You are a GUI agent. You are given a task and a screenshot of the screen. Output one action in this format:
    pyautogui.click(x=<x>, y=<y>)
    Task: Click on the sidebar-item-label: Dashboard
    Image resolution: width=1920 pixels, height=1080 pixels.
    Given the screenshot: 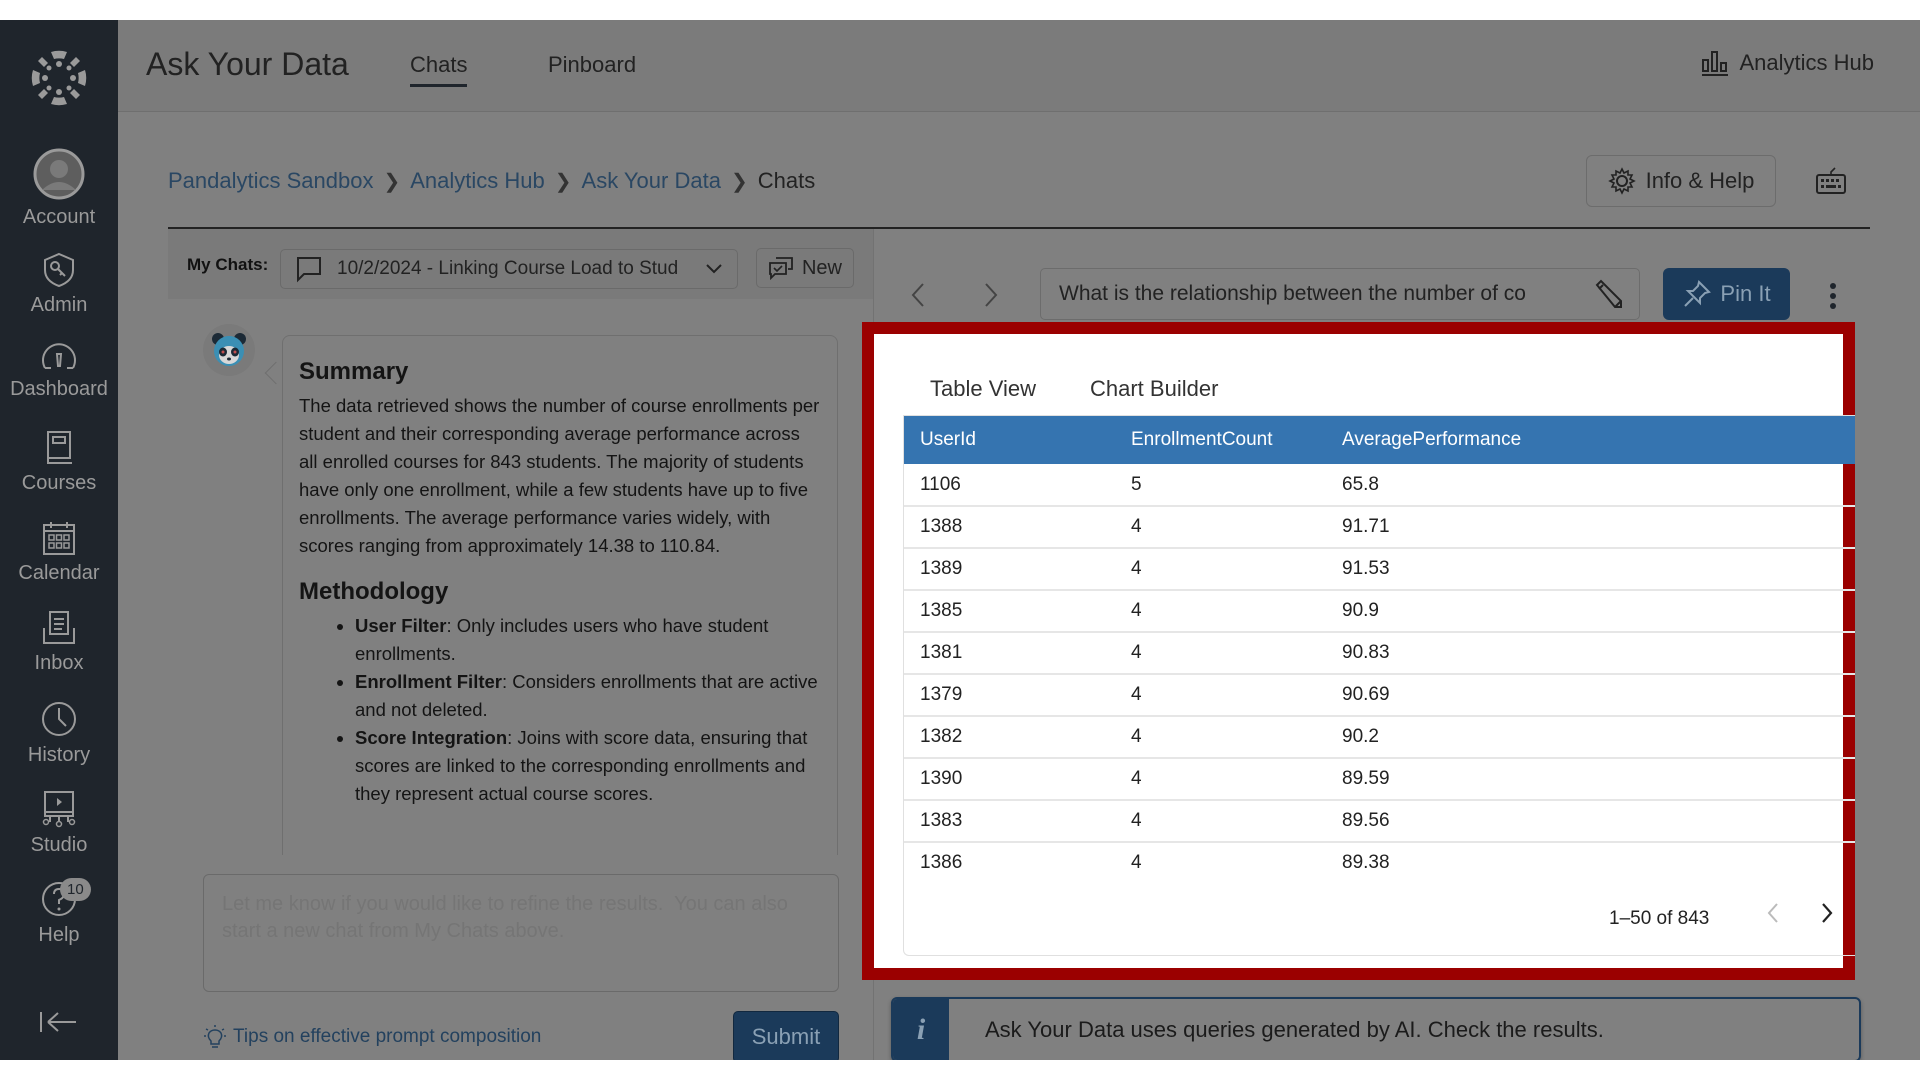 What is the action you would take?
    pyautogui.click(x=59, y=389)
    